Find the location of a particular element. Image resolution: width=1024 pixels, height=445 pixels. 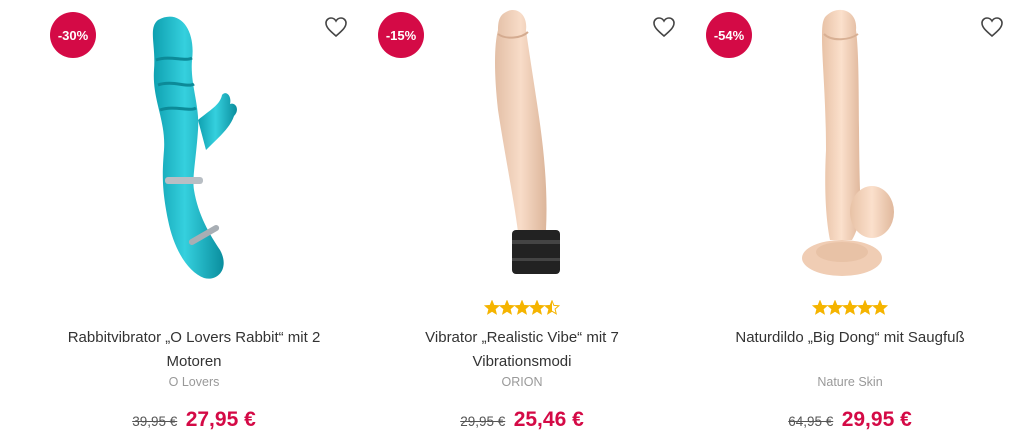

price-row: 64,95 € 29,95 € is located at coordinates (850, 420).